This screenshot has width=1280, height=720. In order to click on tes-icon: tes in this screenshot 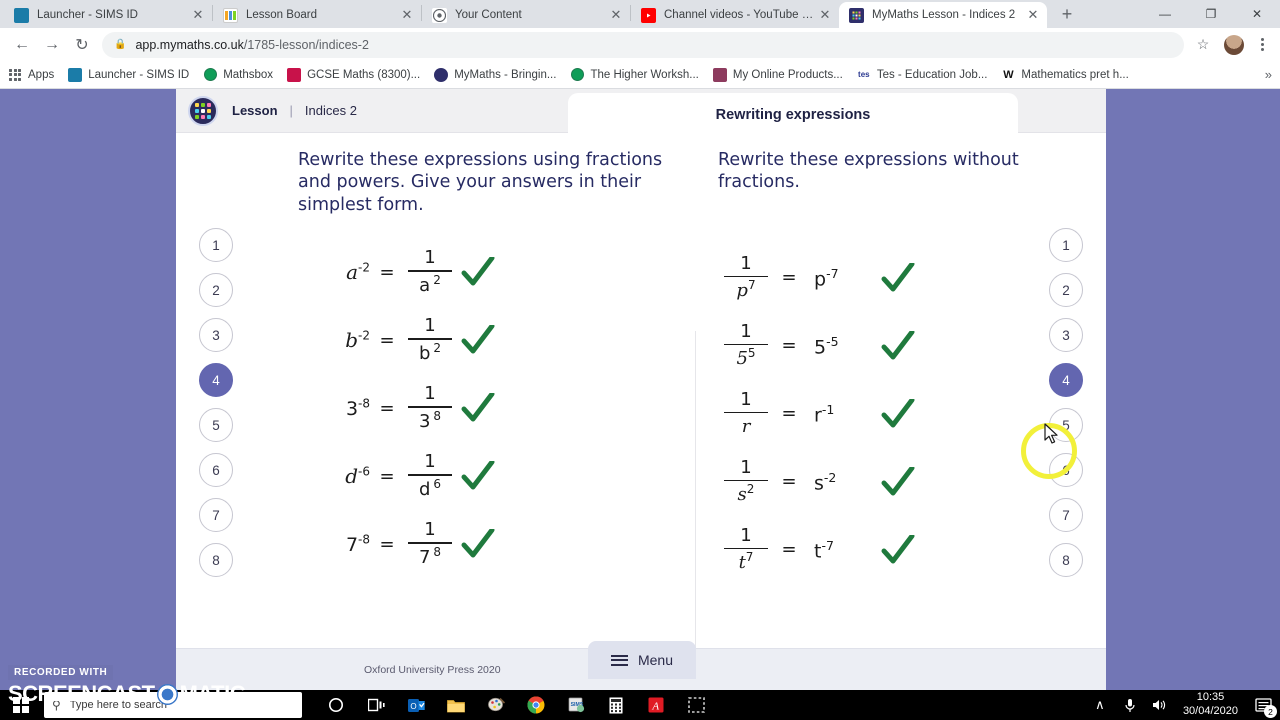, I will do `click(864, 74)`.